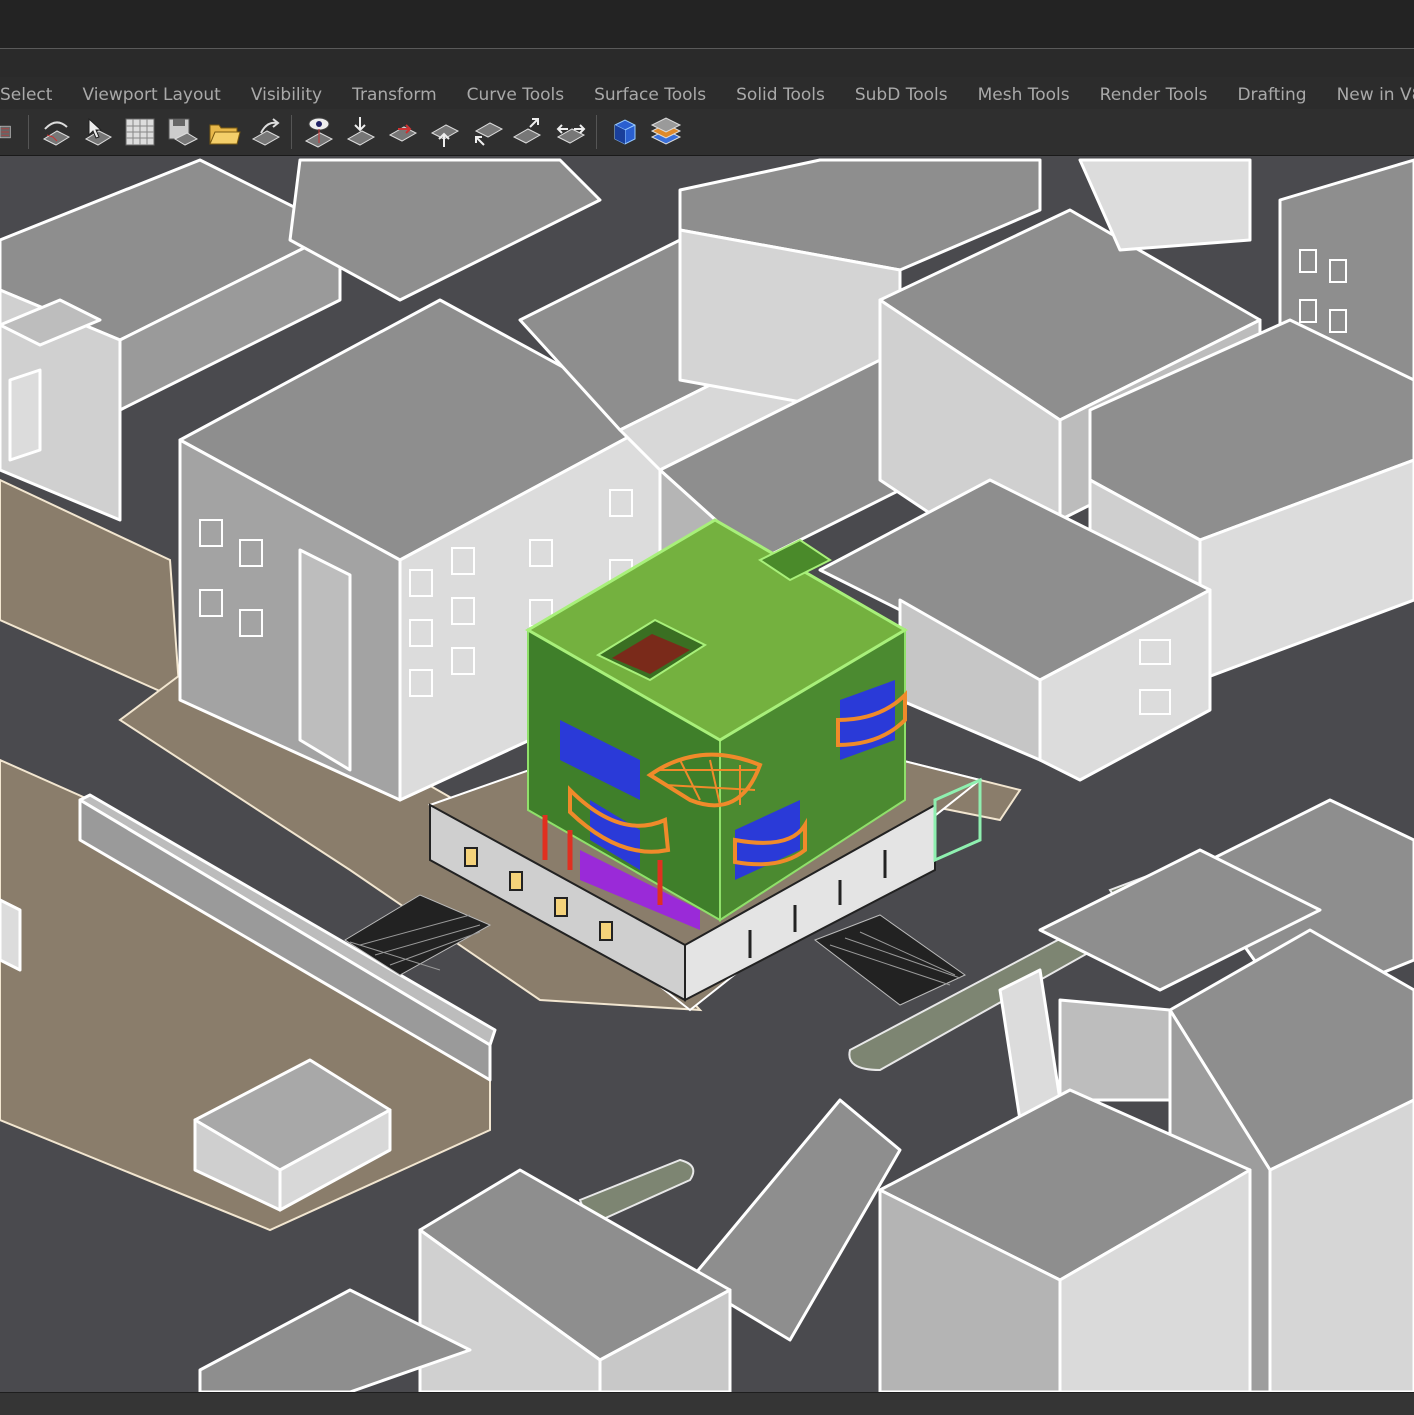 The height and width of the screenshot is (1415, 1414). What do you see at coordinates (151, 97) in the screenshot?
I see `tab-viewport-layout: Viewport Layout` at bounding box center [151, 97].